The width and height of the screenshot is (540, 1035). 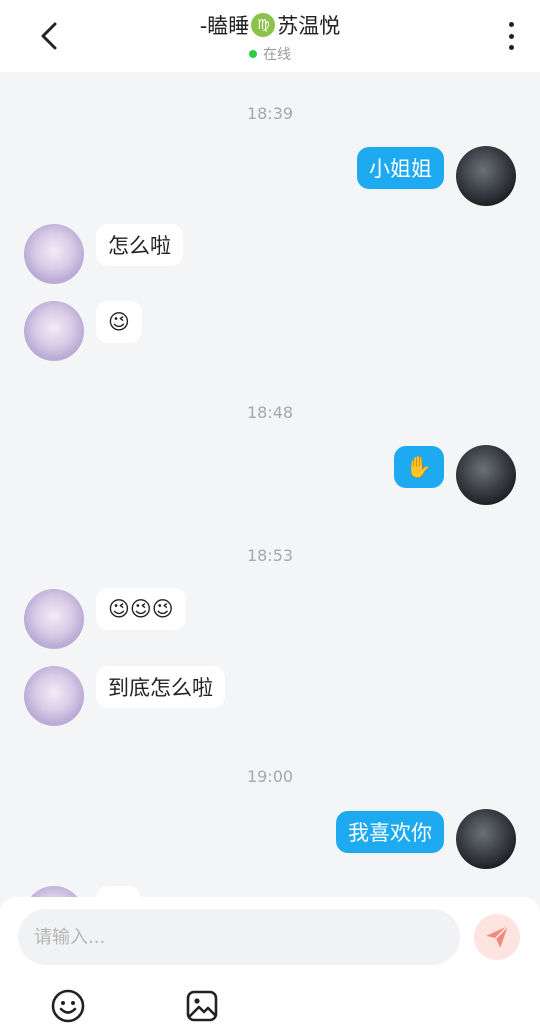 I want to click on message-bubble-received: 😉, so click(x=119, y=322).